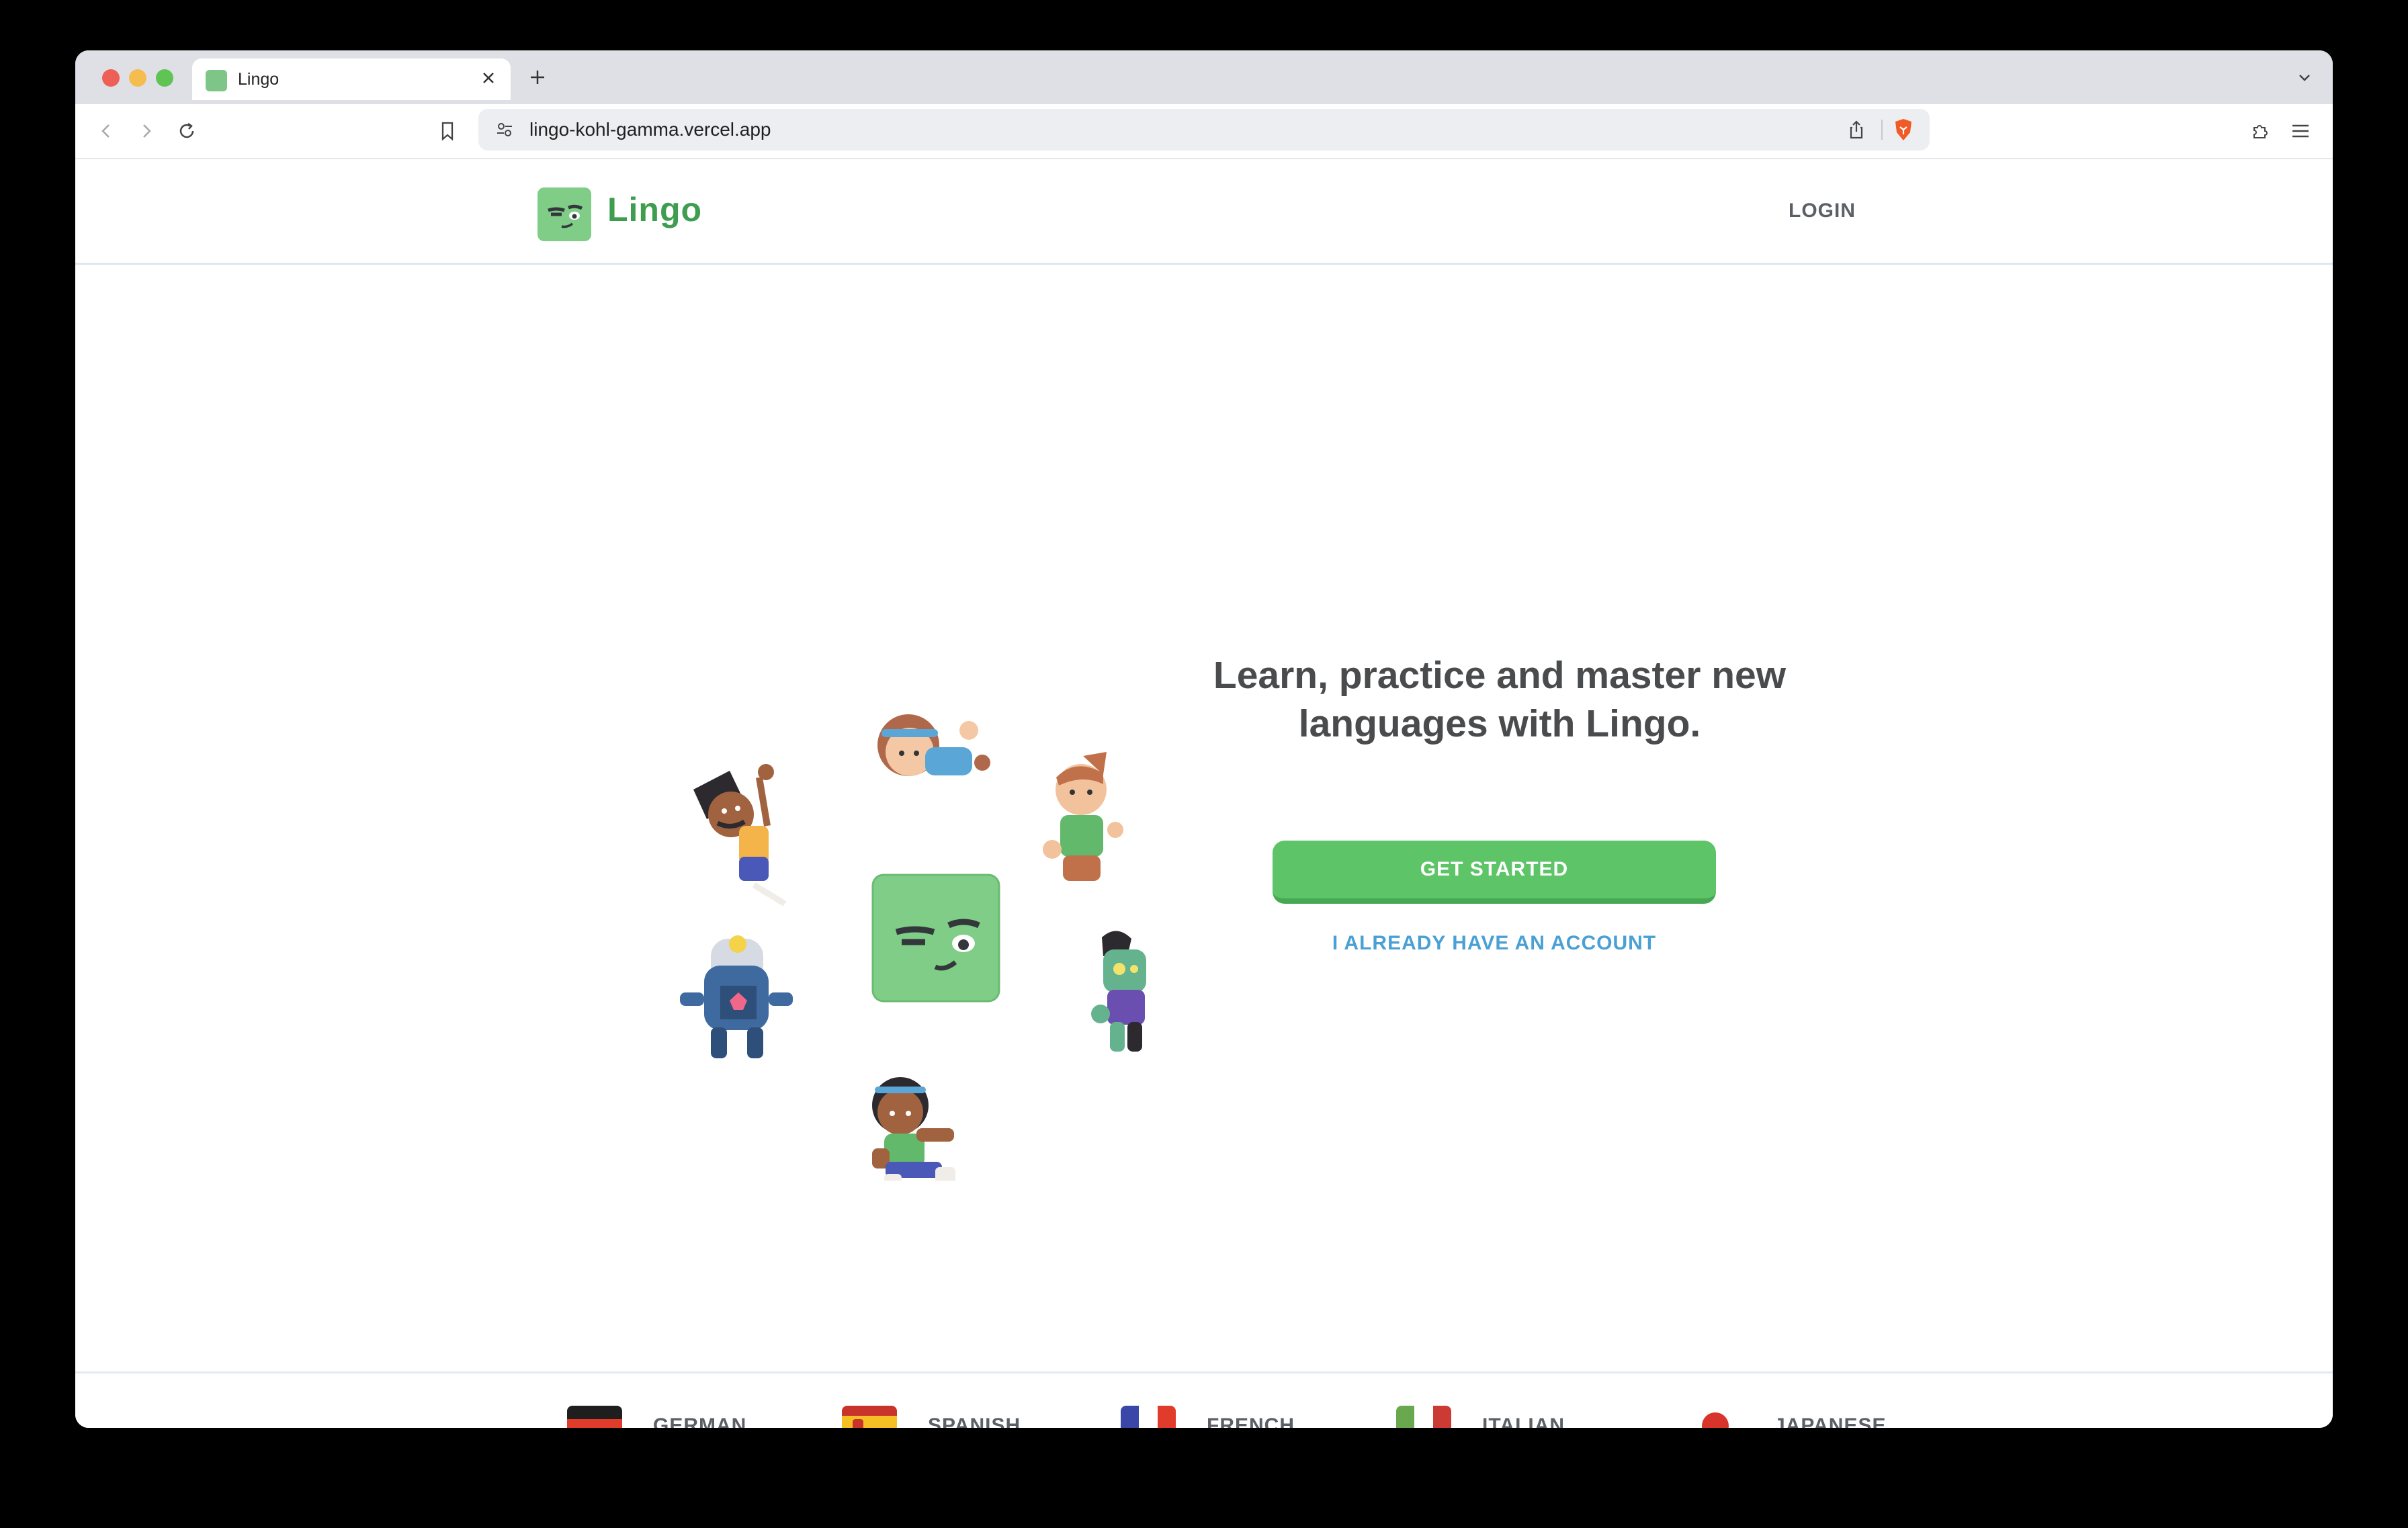 Image resolution: width=2408 pixels, height=1528 pixels. I want to click on browser-tab: Lingo, so click(351, 79).